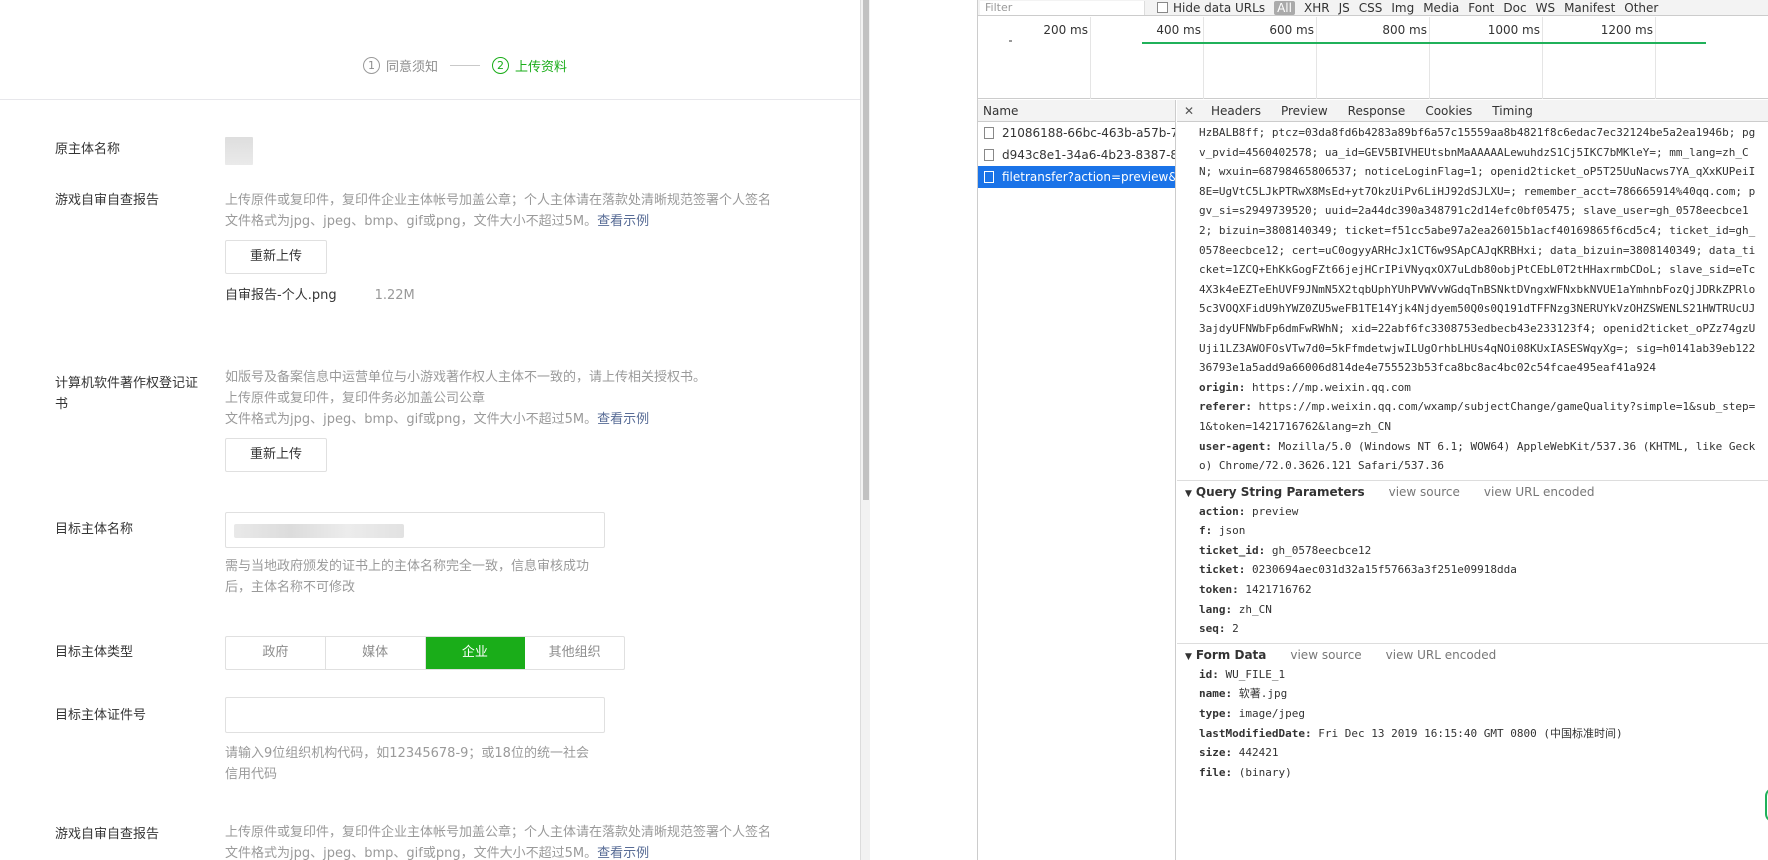  What do you see at coordinates (1275, 511) in the screenshot?
I see `param-value: preview` at bounding box center [1275, 511].